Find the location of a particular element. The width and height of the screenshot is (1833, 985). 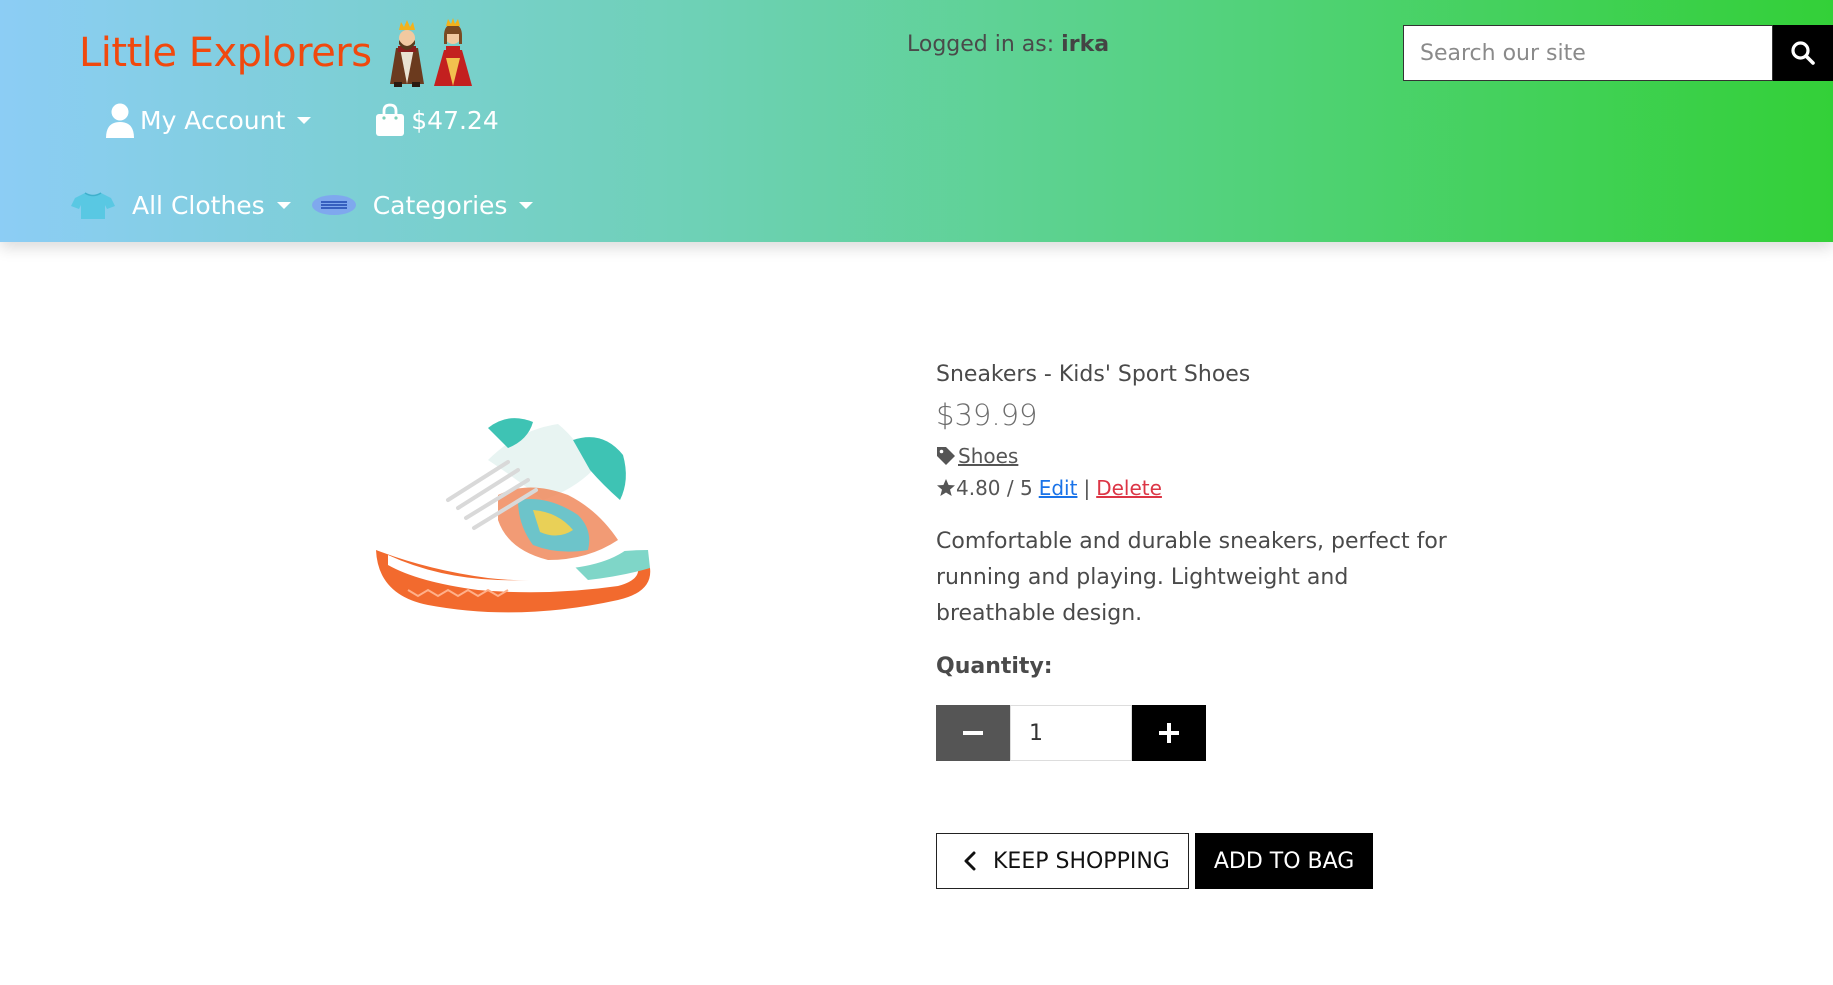

minus-icon is located at coordinates (973, 733).